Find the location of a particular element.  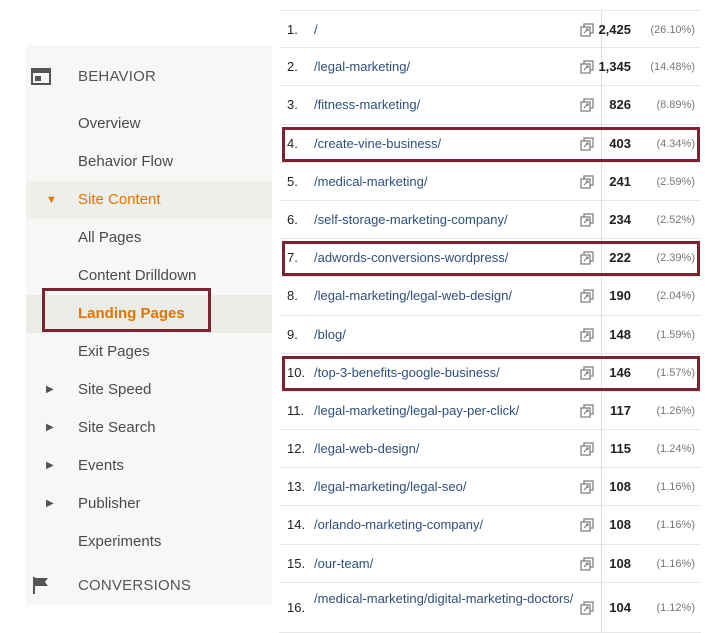

row-number: 14. is located at coordinates (296, 525).